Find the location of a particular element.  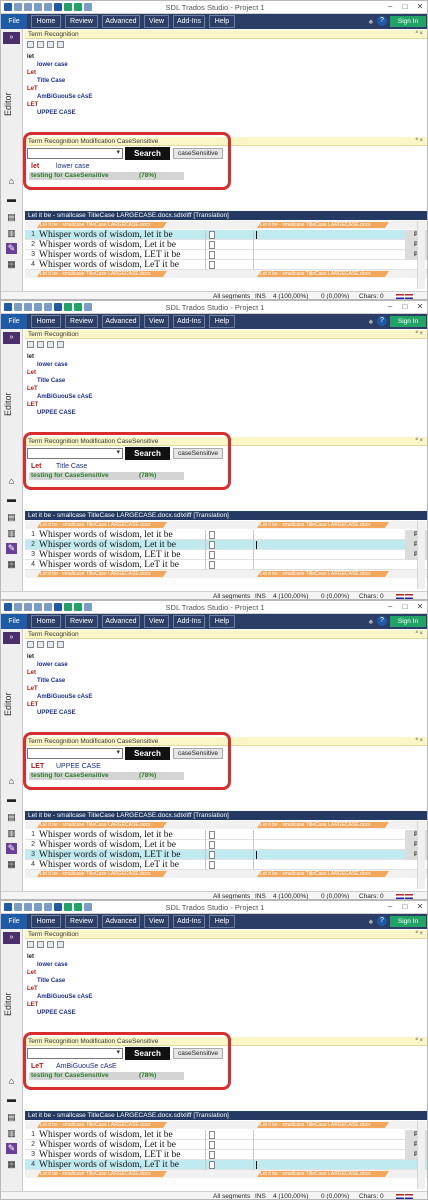

term-source: LET is located at coordinates (226, 105).